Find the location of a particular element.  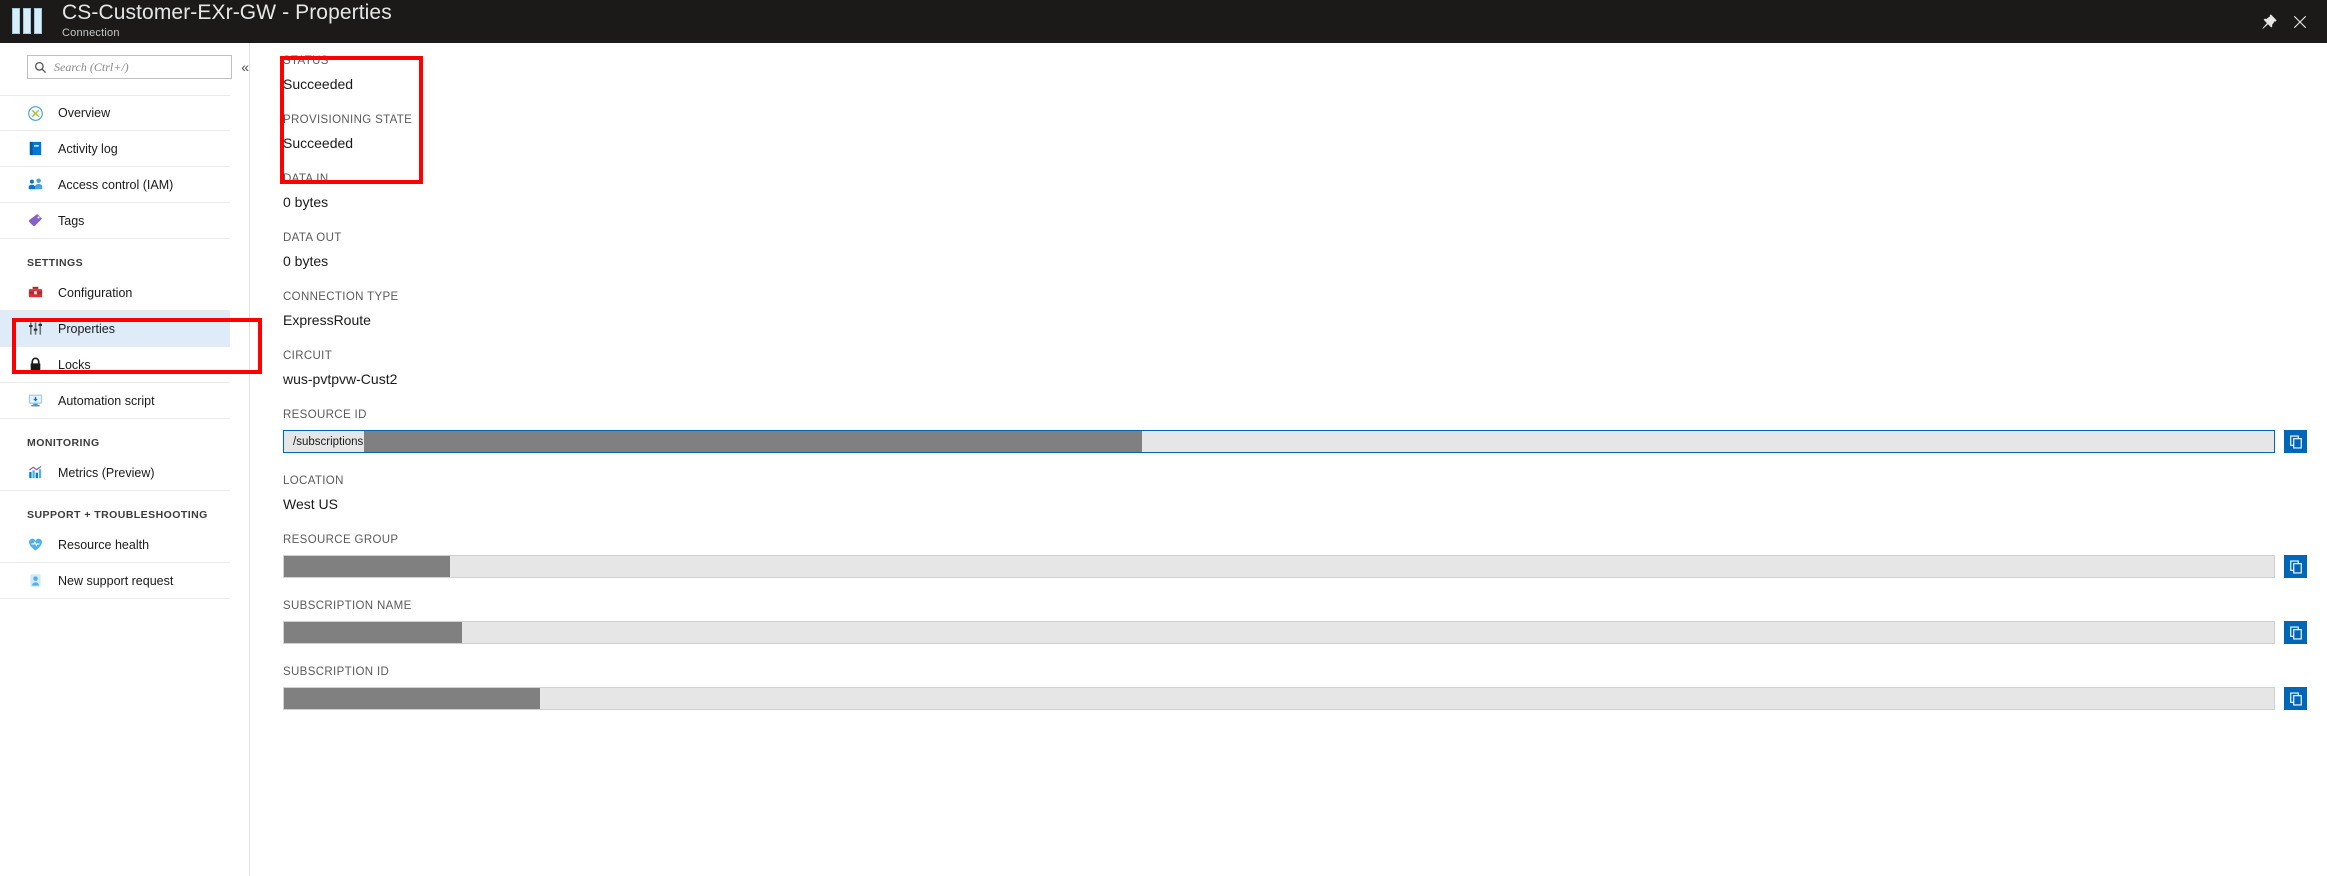

sidebar-group-monitoring-label: MONITORING is located at coordinates (63, 443).